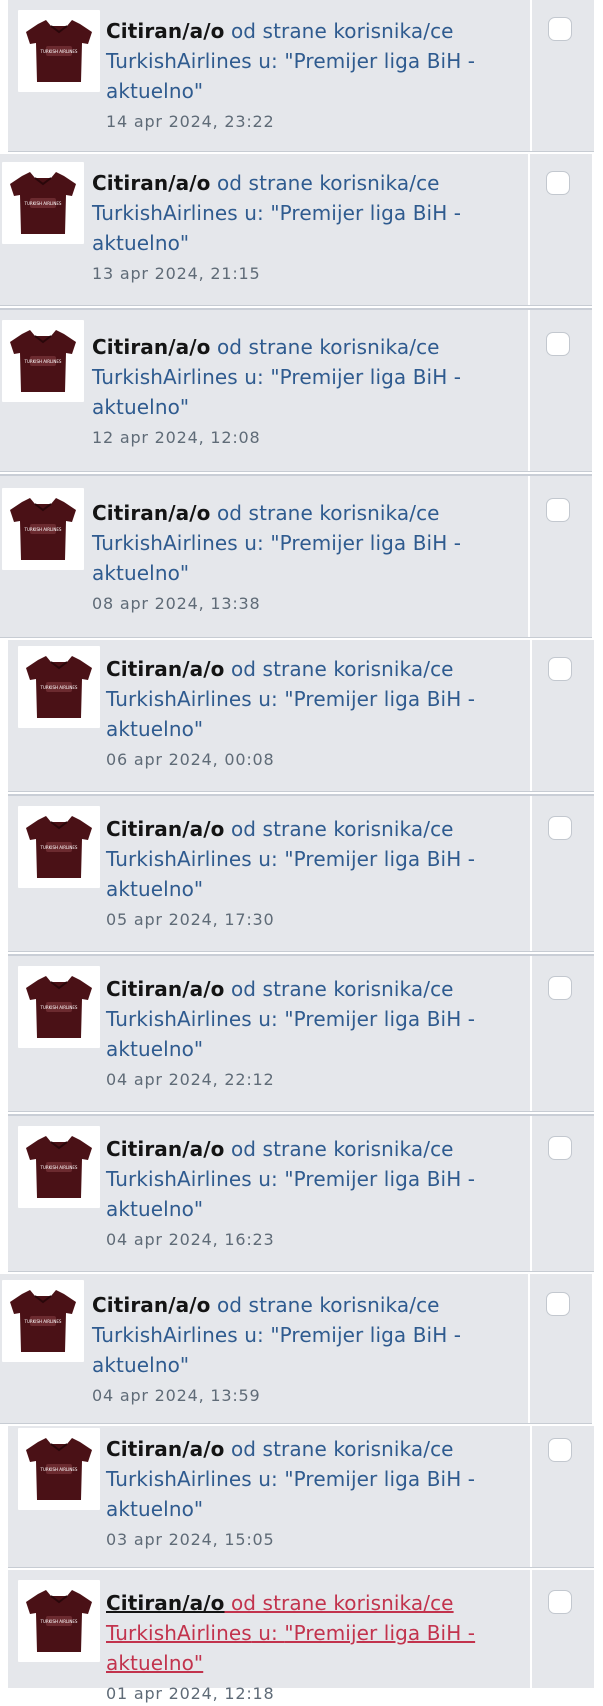 This screenshot has height=1706, width=603. I want to click on notification-time: 06 apr 2024, 00:08, so click(190, 759).